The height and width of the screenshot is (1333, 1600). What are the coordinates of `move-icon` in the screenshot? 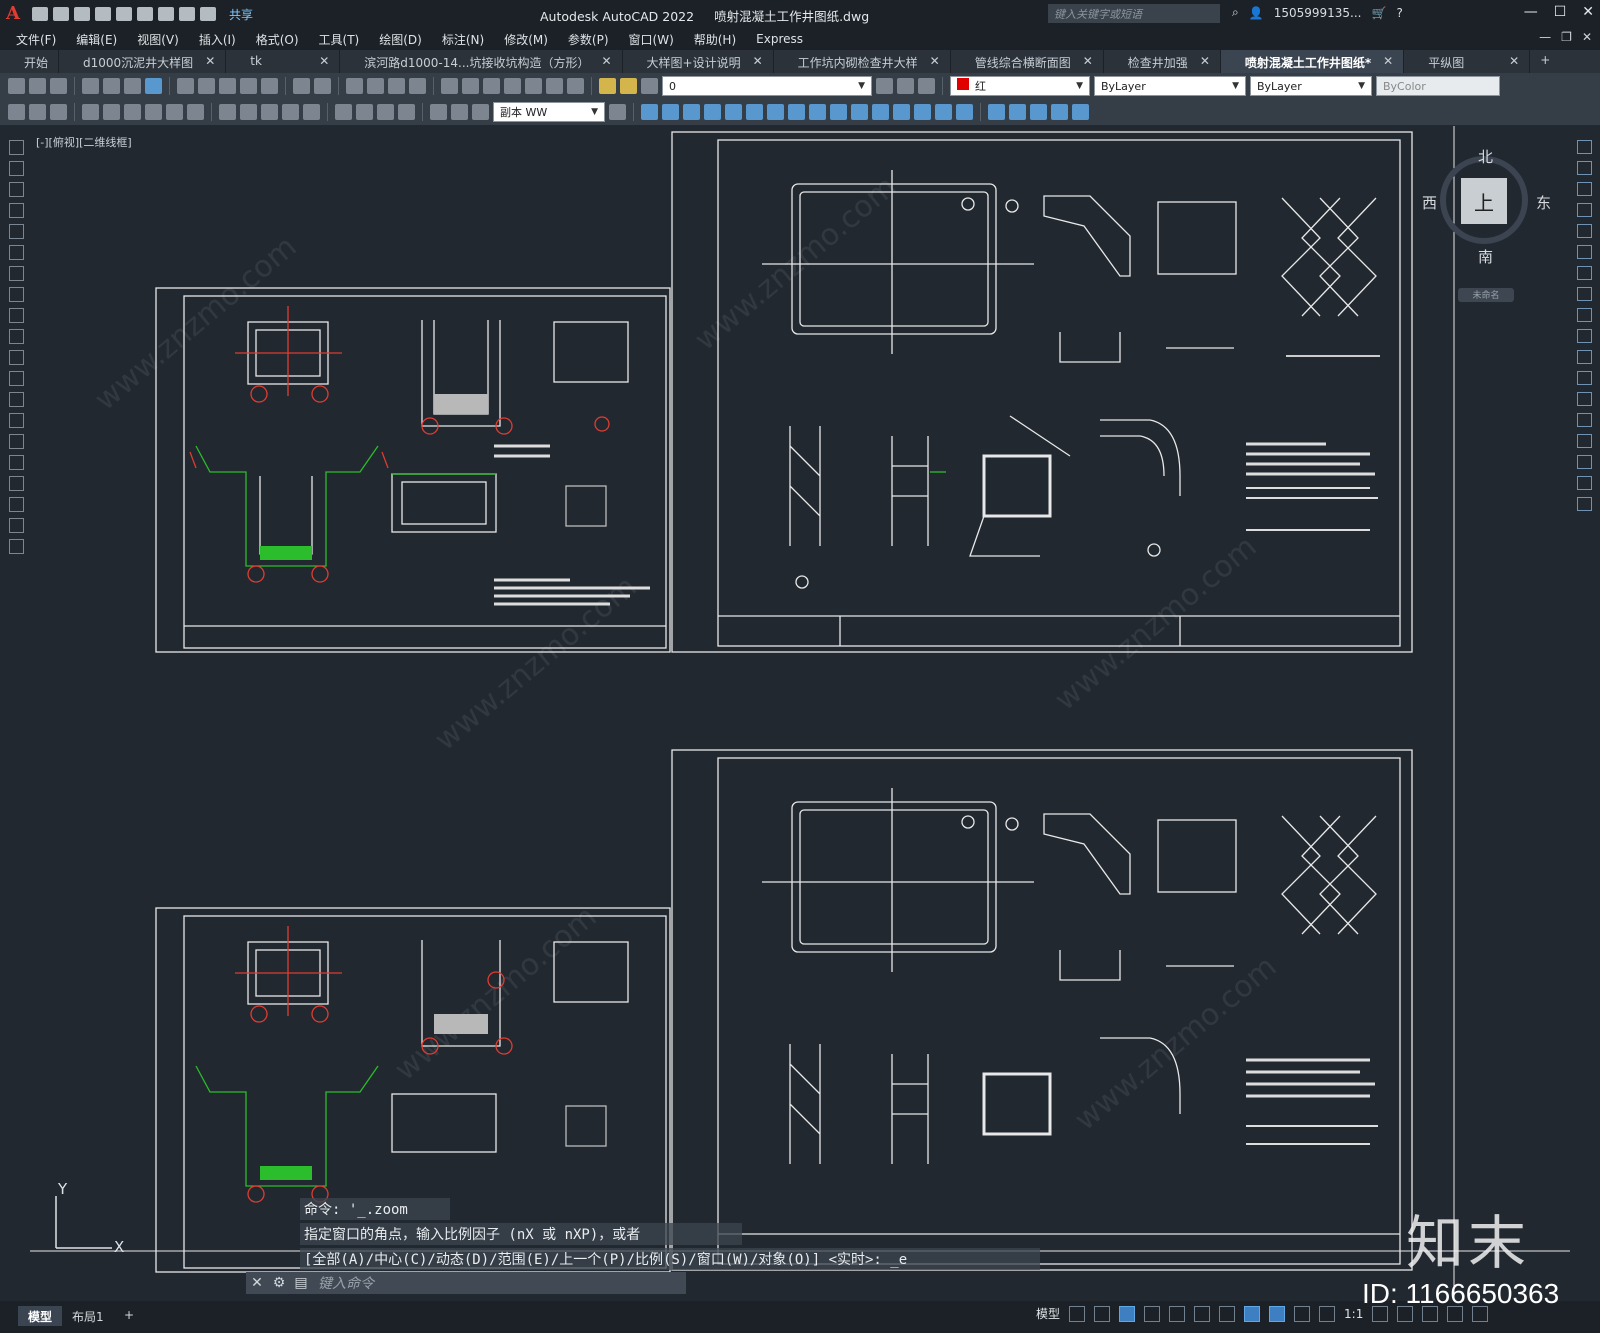 It's located at (754, 112).